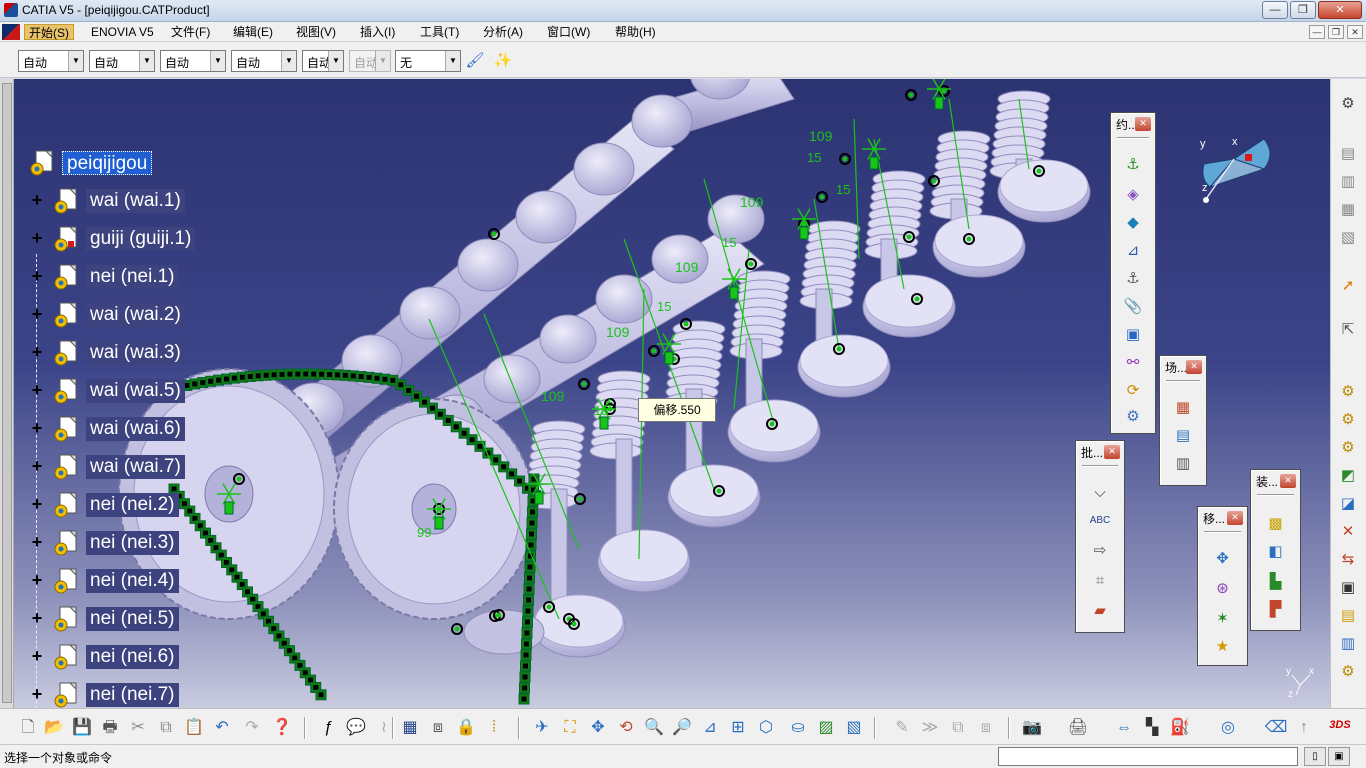  Describe the element at coordinates (194, 728) in the screenshot. I see `paste-icon: 📋` at that location.